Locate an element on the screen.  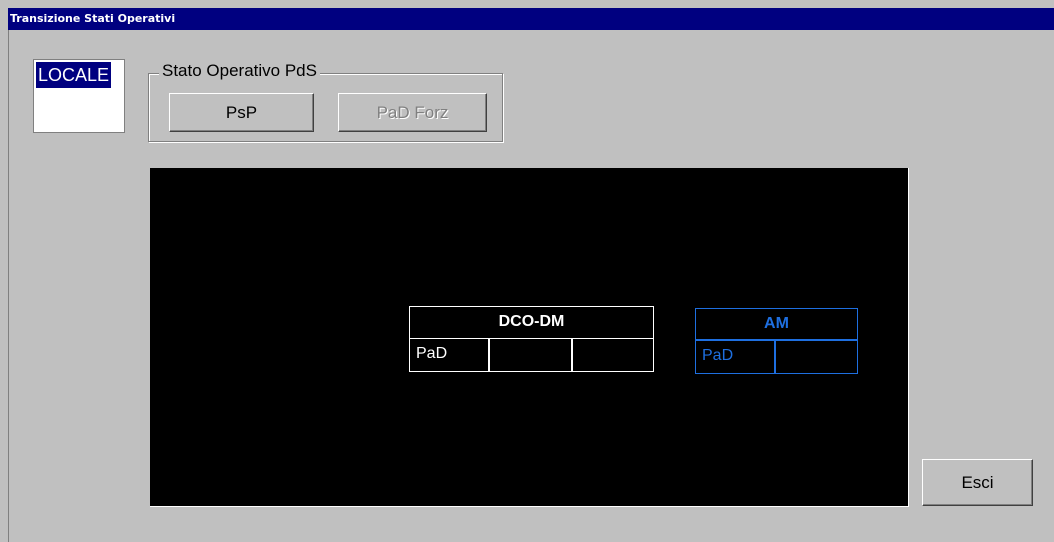
dco-dm-title: DCO-DM is located at coordinates (531, 322).